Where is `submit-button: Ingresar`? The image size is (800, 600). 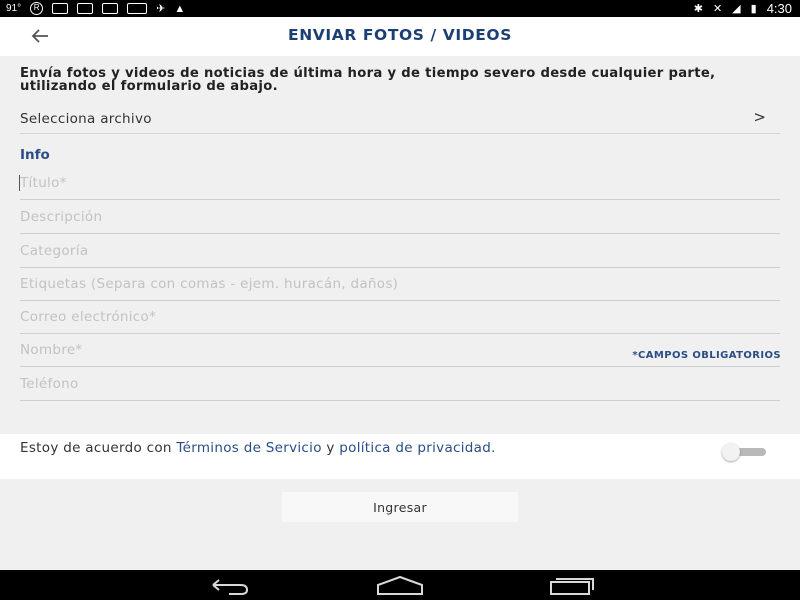 submit-button: Ingresar is located at coordinates (400, 507).